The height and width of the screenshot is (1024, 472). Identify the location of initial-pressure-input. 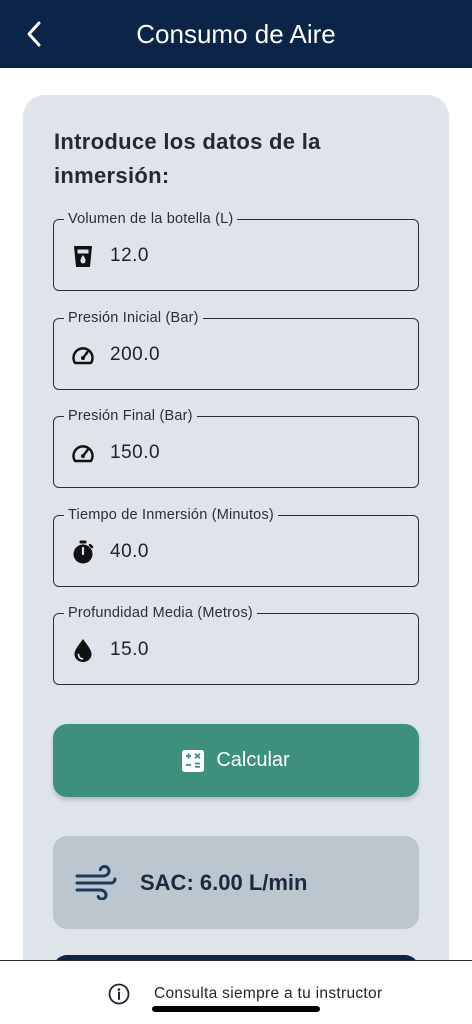
(255, 355).